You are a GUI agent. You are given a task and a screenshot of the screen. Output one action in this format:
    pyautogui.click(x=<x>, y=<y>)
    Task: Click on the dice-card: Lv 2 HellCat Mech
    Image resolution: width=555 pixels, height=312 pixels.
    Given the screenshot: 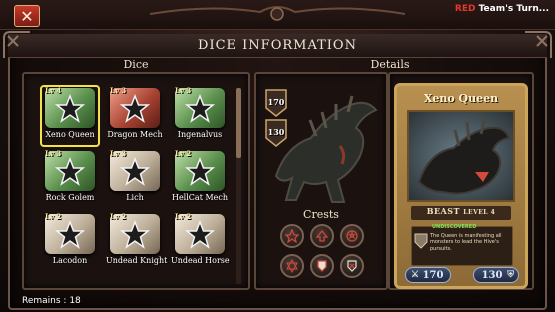 What is the action you would take?
    pyautogui.click(x=200, y=179)
    